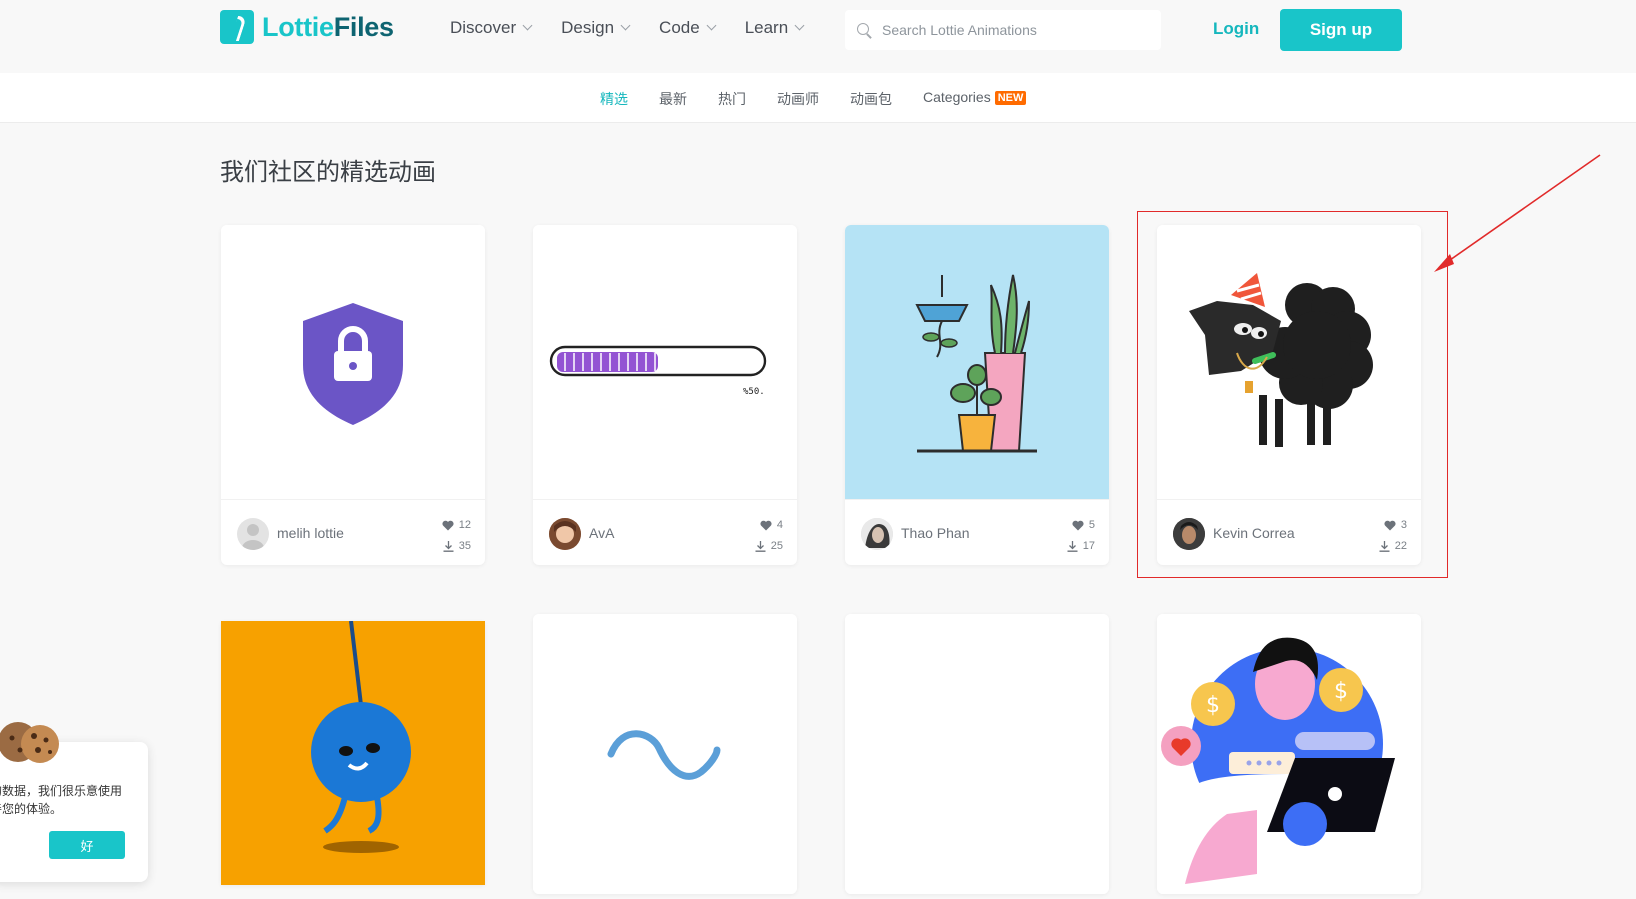 The height and width of the screenshot is (899, 1636). I want to click on animation-card: %50. AvA 4 25, so click(665, 395).